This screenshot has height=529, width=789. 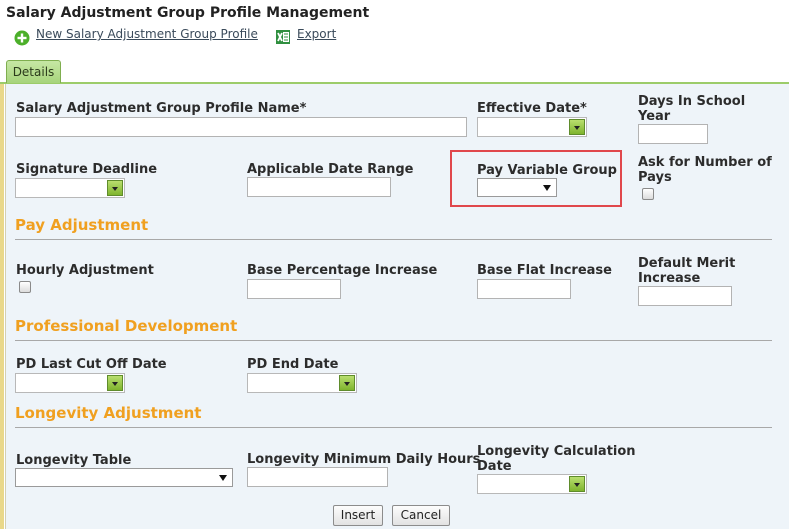 I want to click on pd-end-date-label: PD End Date, so click(x=293, y=364).